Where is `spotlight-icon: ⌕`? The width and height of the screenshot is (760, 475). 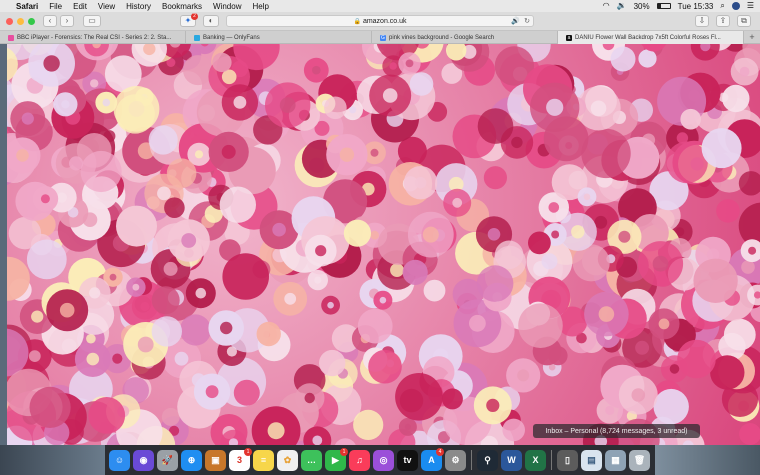 spotlight-icon: ⌕ is located at coordinates (722, 6).